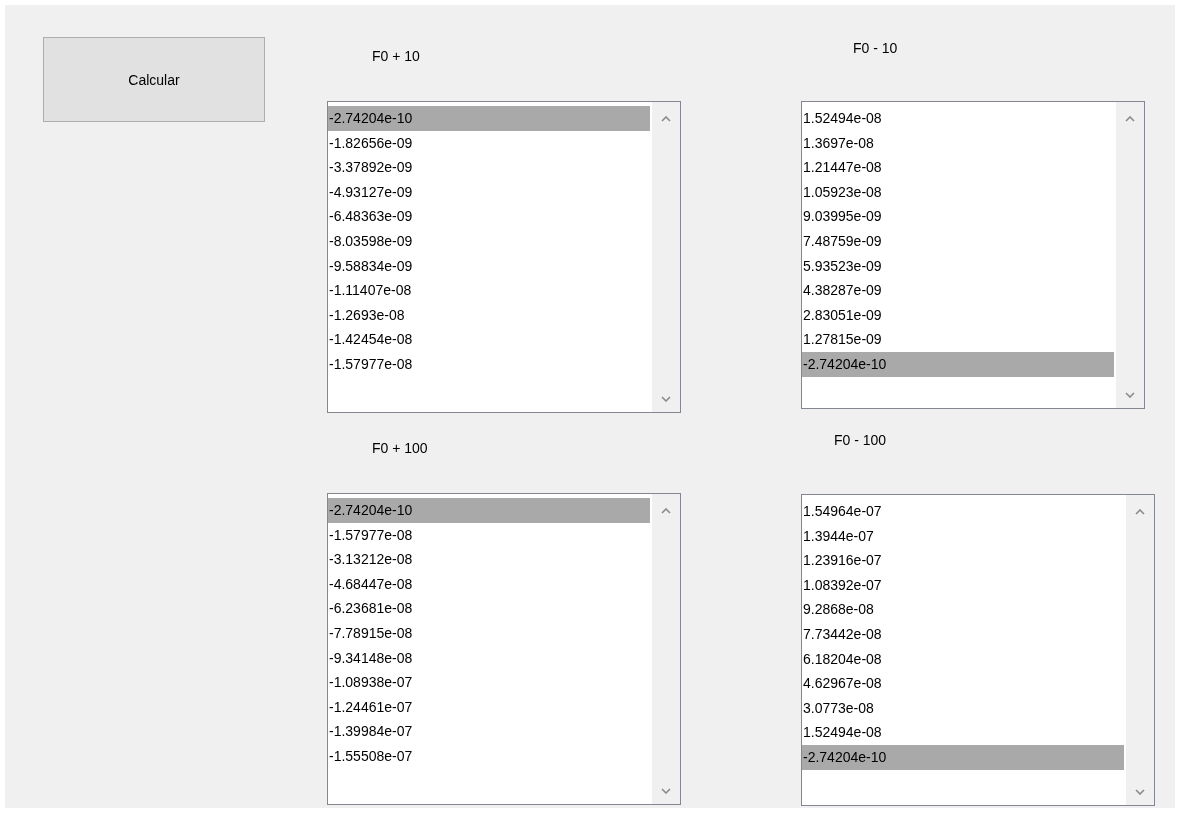 This screenshot has height=838, width=1184. What do you see at coordinates (958, 216) in the screenshot?
I see `list-item: 9.03995e-09` at bounding box center [958, 216].